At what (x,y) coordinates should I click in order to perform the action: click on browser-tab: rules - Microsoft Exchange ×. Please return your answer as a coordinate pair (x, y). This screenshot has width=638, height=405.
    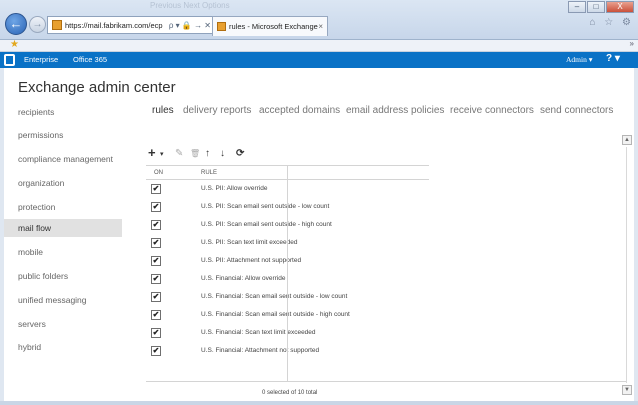
    Looking at the image, I should click on (270, 26).